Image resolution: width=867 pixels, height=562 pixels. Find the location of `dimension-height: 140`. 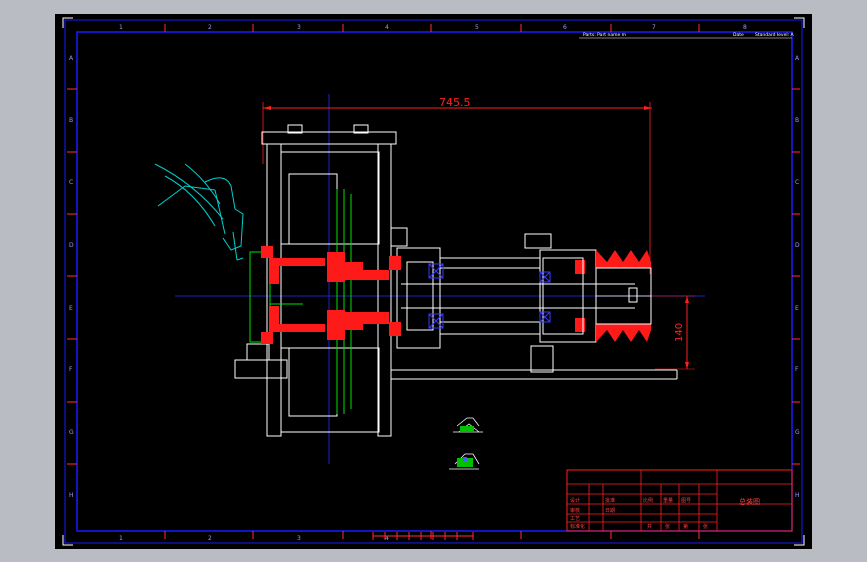

dimension-height: 140 is located at coordinates (670, 332).